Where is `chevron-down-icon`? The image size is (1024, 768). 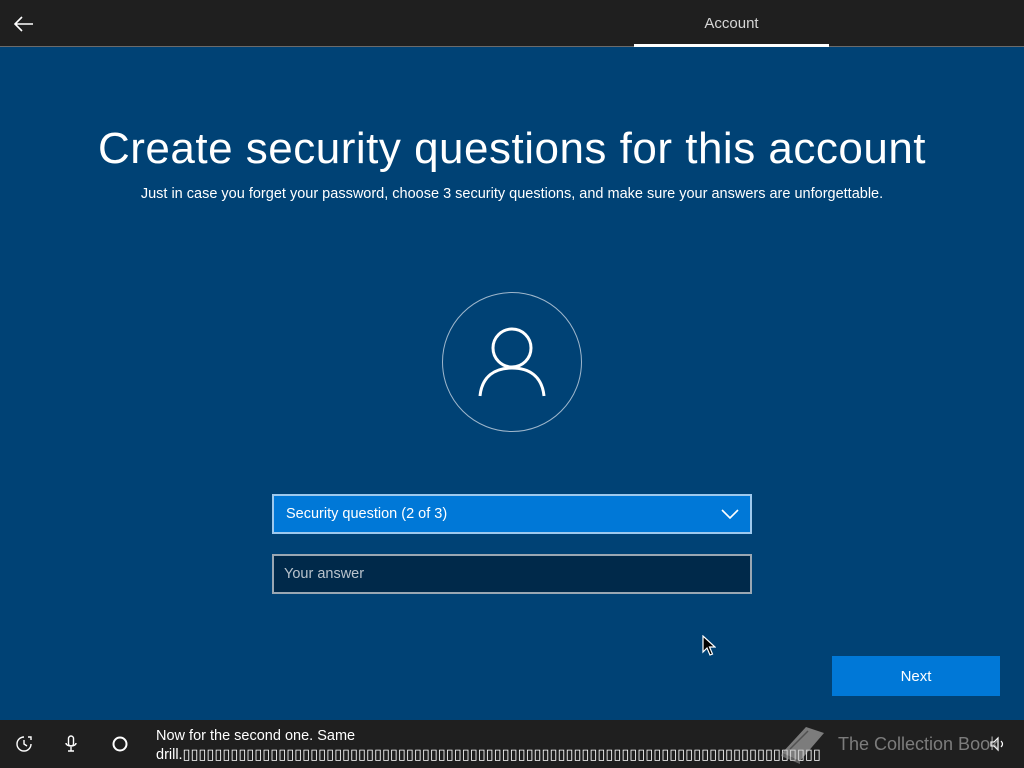
chevron-down-icon is located at coordinates (730, 514).